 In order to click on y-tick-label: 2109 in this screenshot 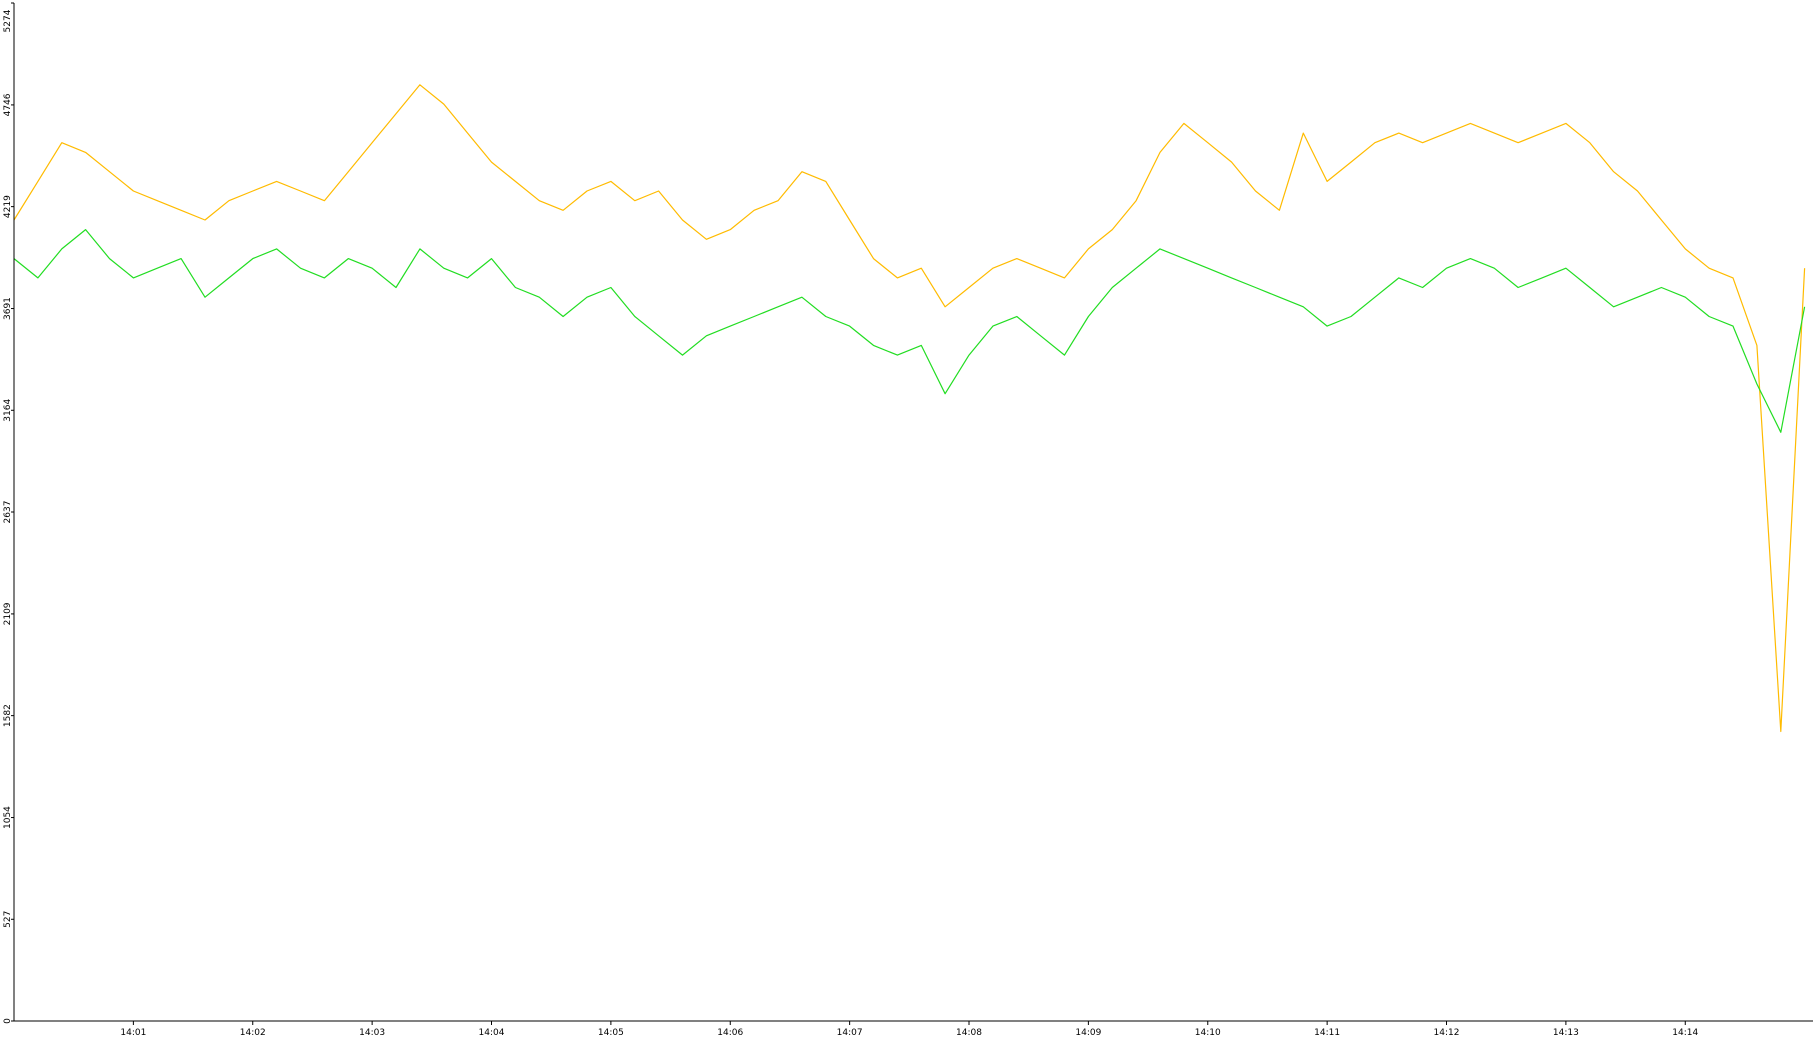, I will do `click(8, 613)`.